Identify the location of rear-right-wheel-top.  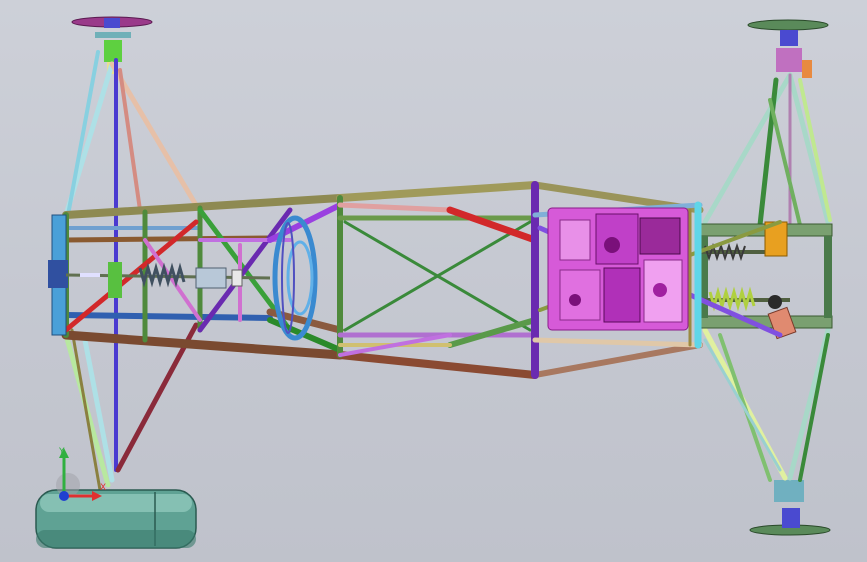
(788, 48).